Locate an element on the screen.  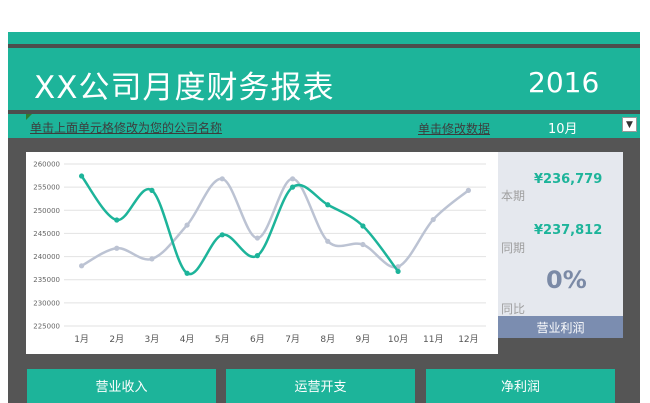
chevron-down-icon: ▼ is located at coordinates (629, 124).